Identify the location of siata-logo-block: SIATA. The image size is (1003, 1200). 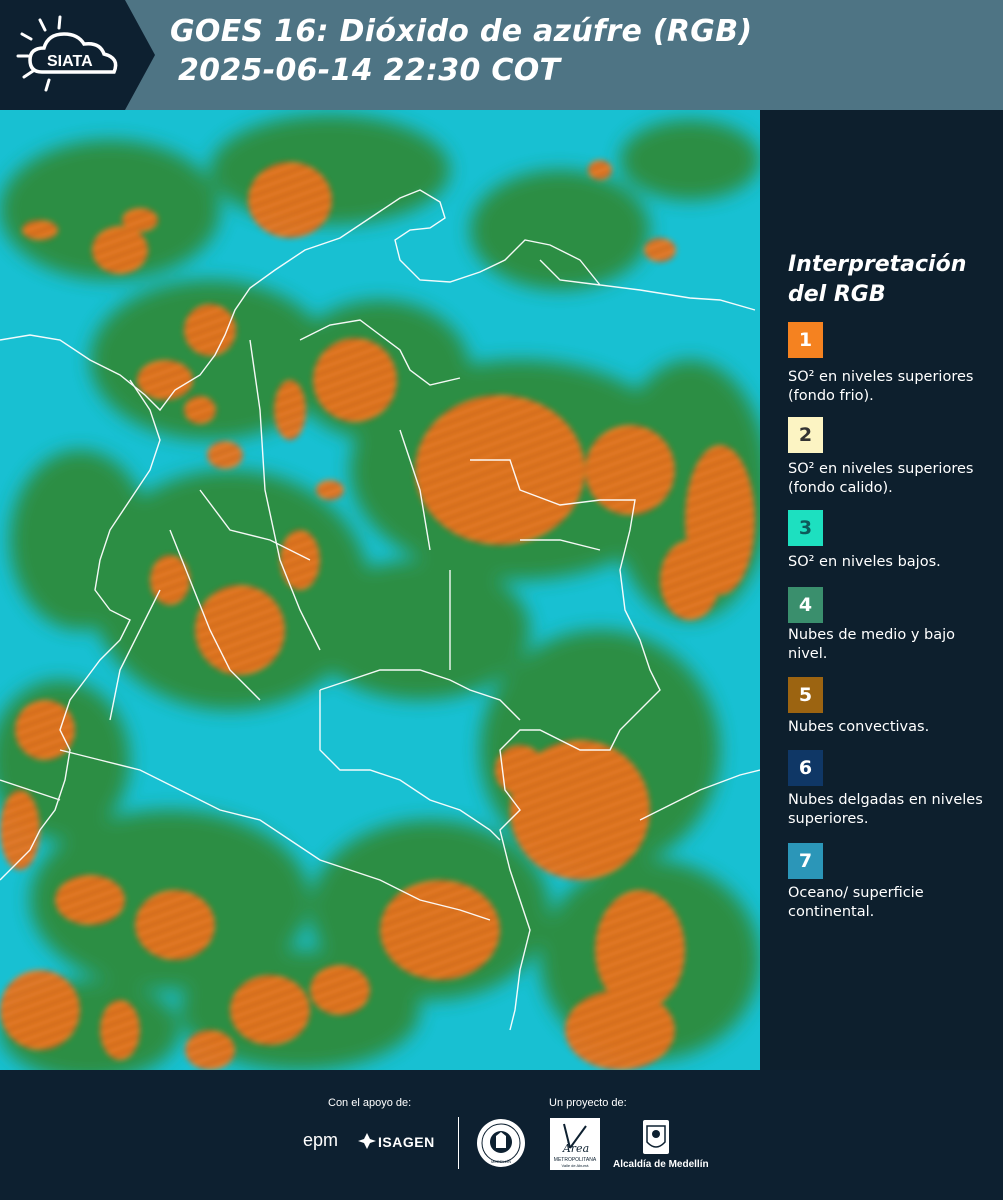
(77, 55).